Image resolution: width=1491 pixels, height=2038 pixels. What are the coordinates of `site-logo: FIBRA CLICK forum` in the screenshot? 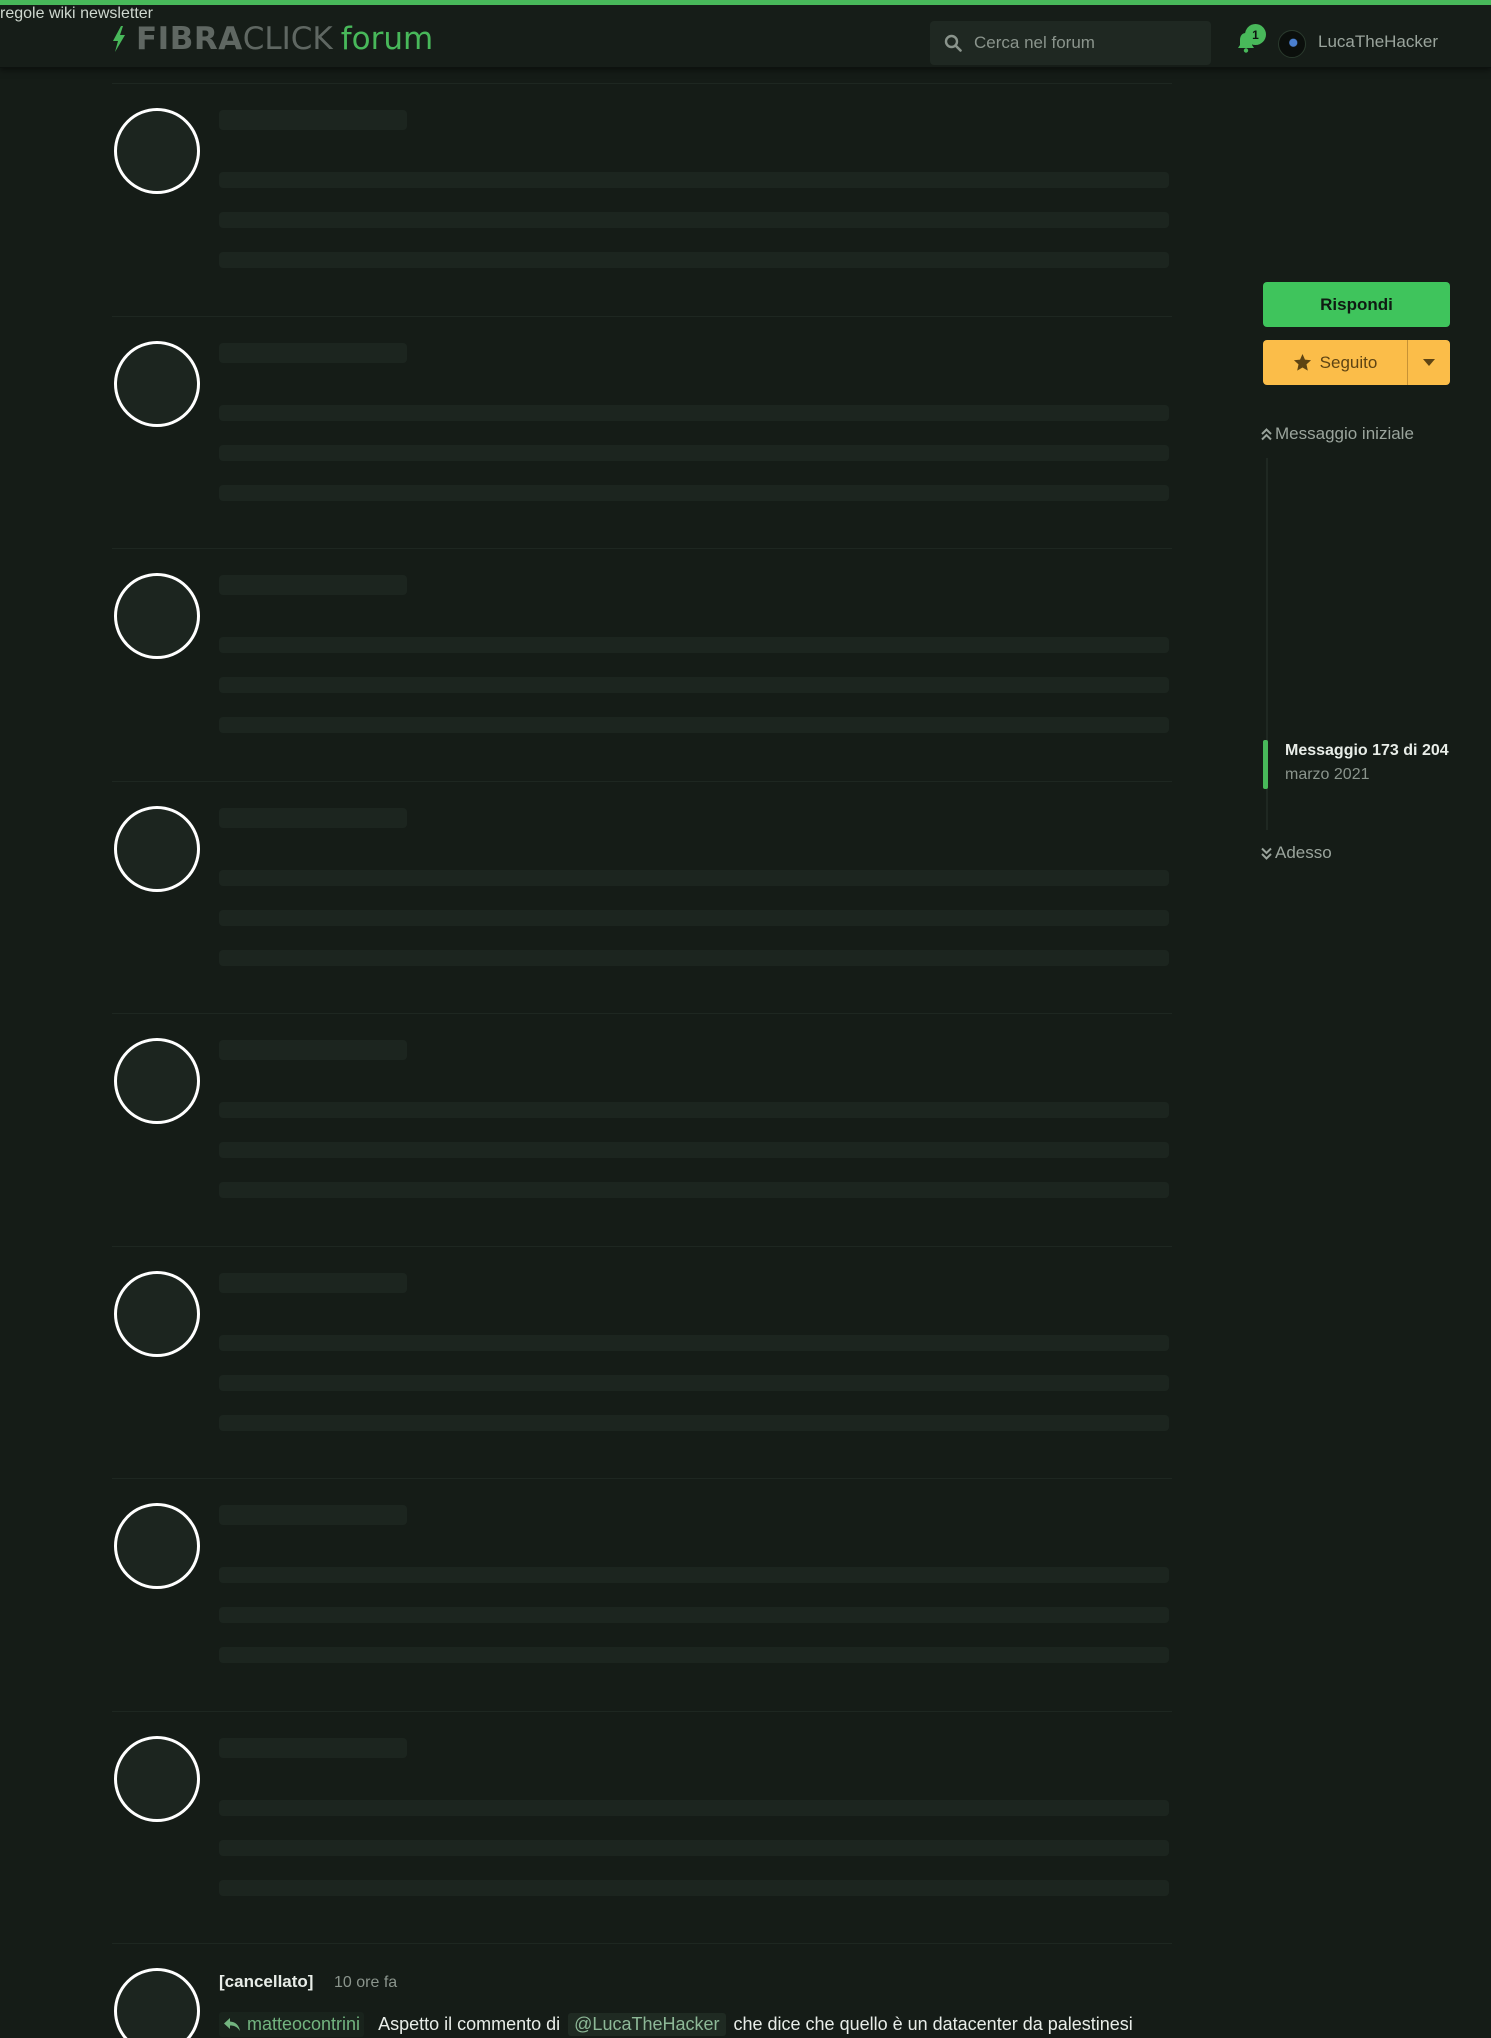 It's located at (272, 39).